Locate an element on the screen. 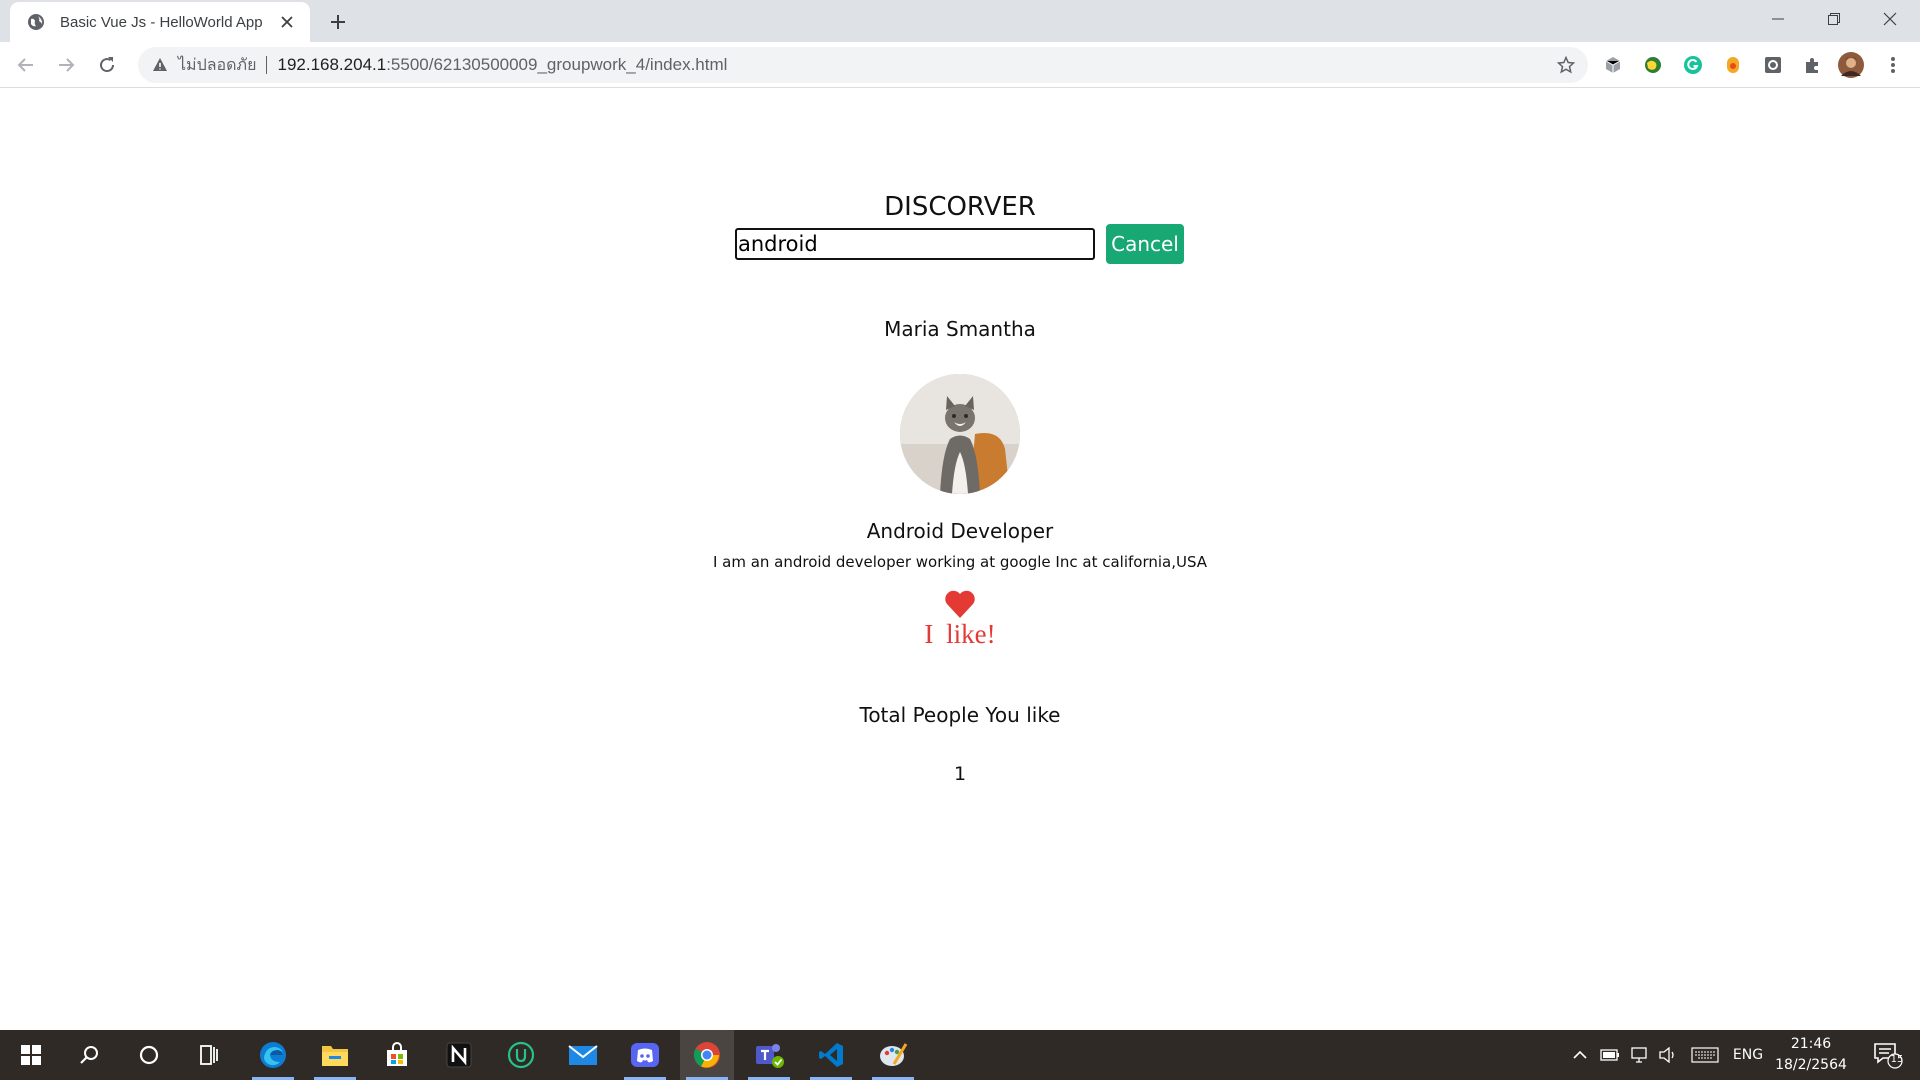 The height and width of the screenshot is (1080, 1920). file-explorer-icon is located at coordinates (335, 1055).